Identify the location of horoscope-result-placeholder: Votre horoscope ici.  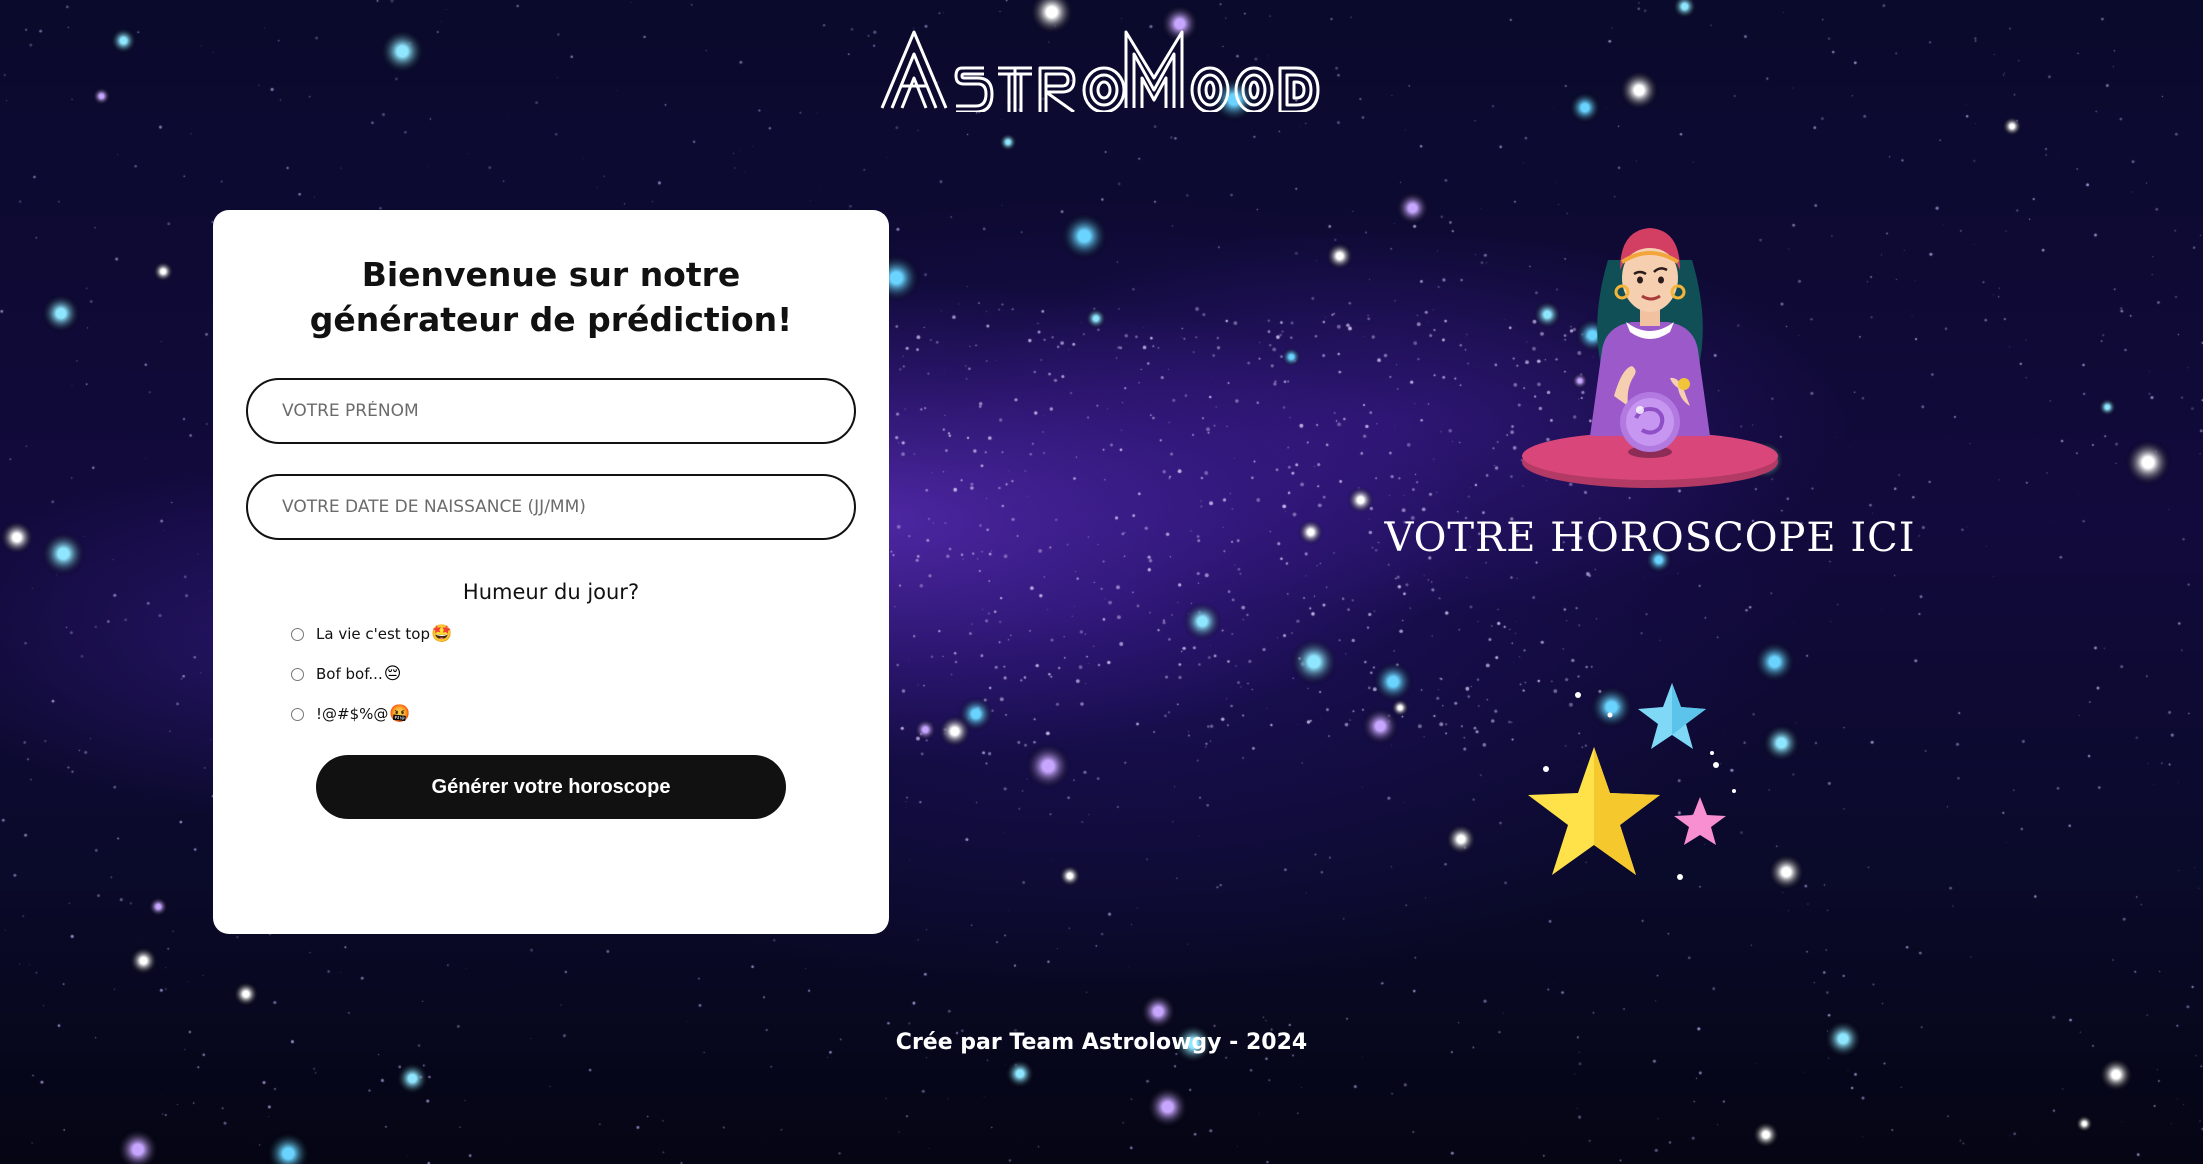
(1650, 538).